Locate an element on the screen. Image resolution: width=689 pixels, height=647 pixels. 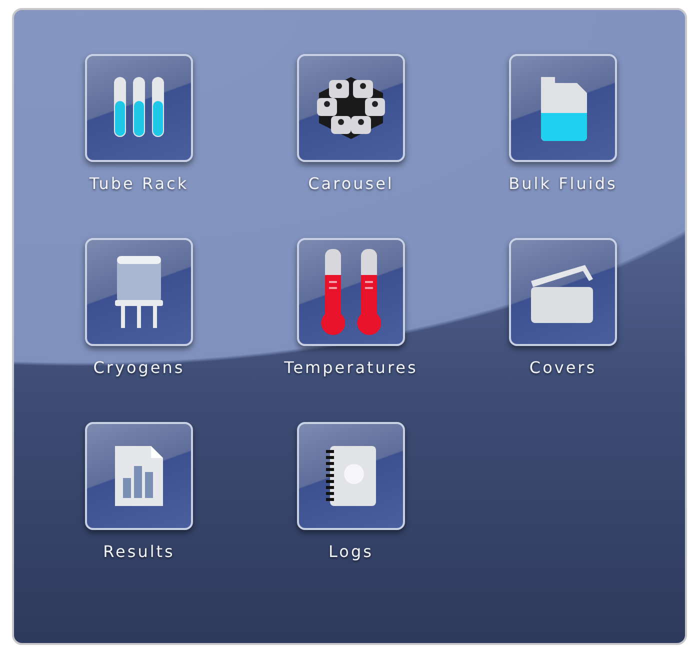
tile-label: Bulk Fluids is located at coordinates (563, 184).